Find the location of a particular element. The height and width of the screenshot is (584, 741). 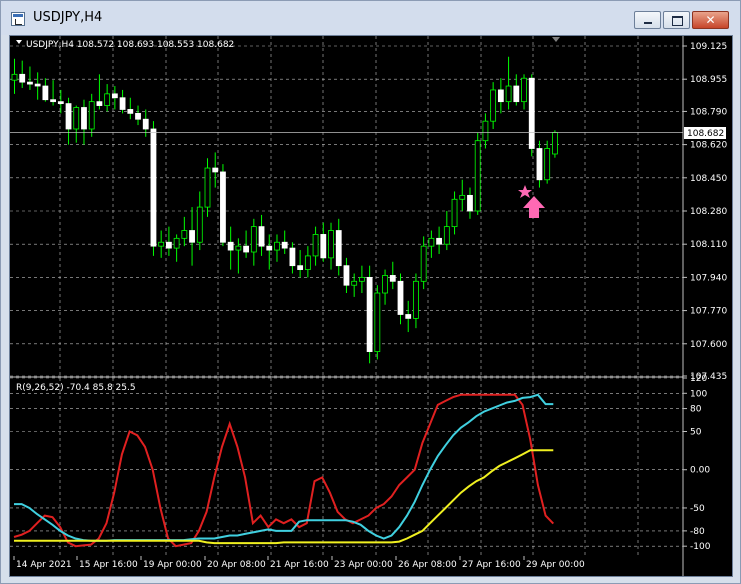

price-tick-label: 108.620 is located at coordinates (708, 146).